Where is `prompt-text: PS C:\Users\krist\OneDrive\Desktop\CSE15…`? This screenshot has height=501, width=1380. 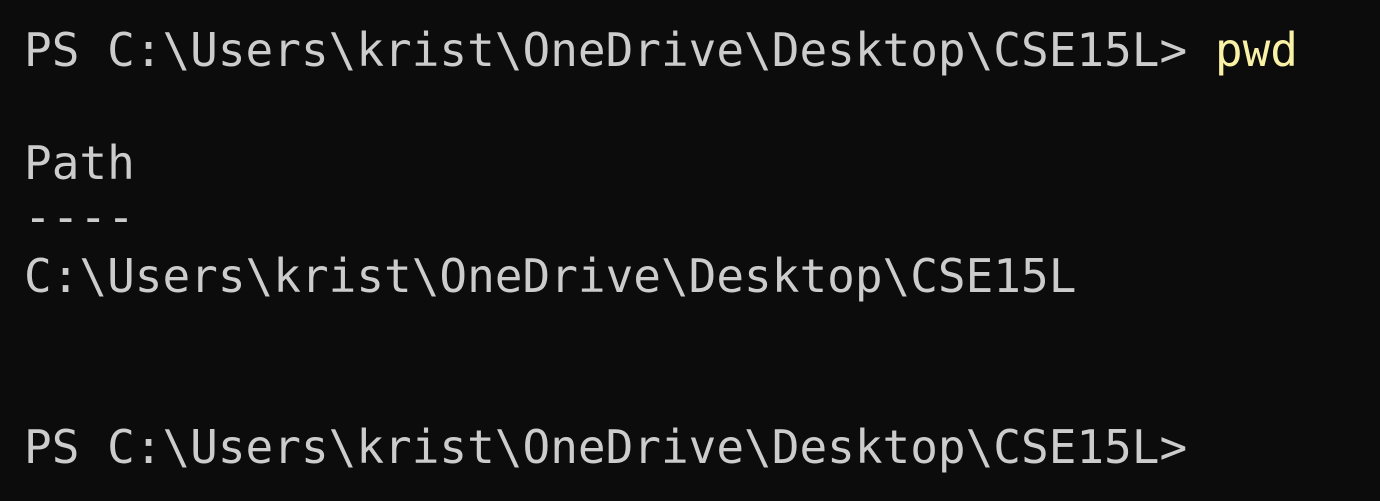
prompt-text: PS C:\Users\krist\OneDrive\Desktop\CSE15… is located at coordinates (606, 50).